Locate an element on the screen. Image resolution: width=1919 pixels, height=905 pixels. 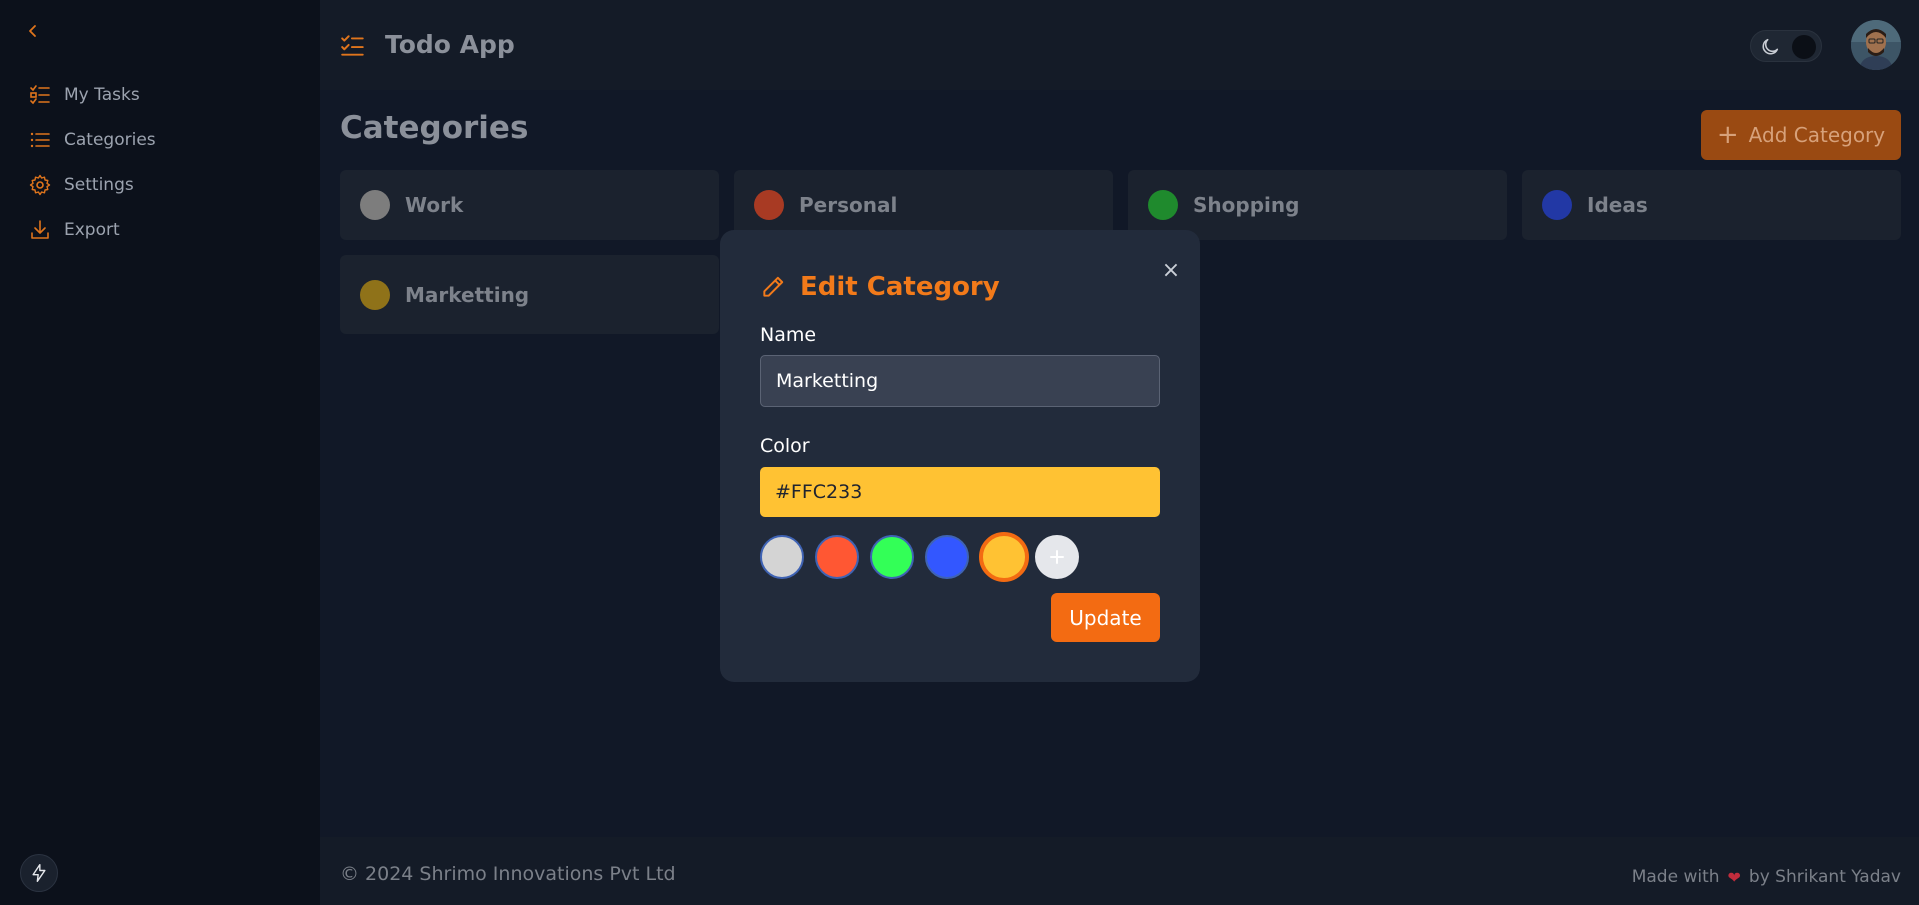
color-swatch-green is located at coordinates (892, 557).